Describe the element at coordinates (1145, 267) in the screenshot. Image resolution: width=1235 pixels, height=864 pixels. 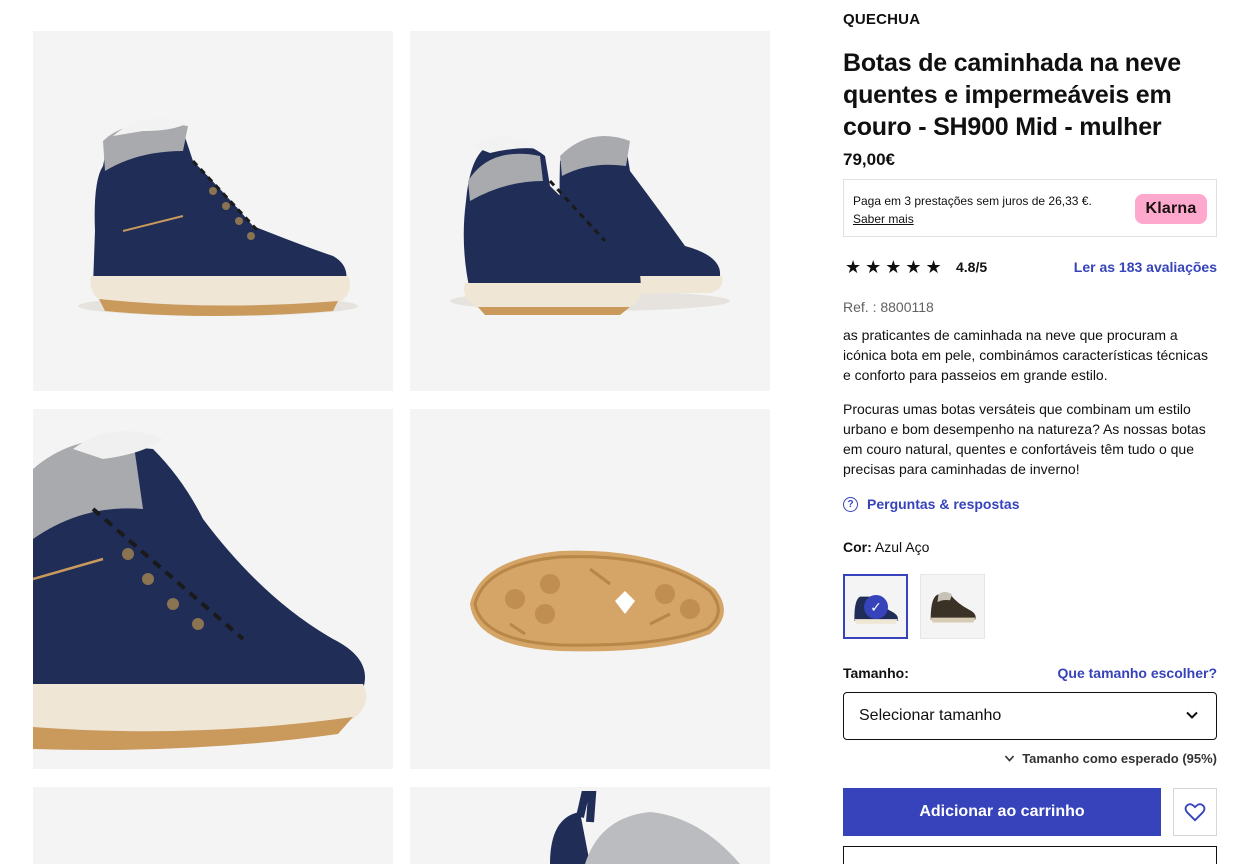
I see `reviews-link: Ler as 183 avaliações` at that location.